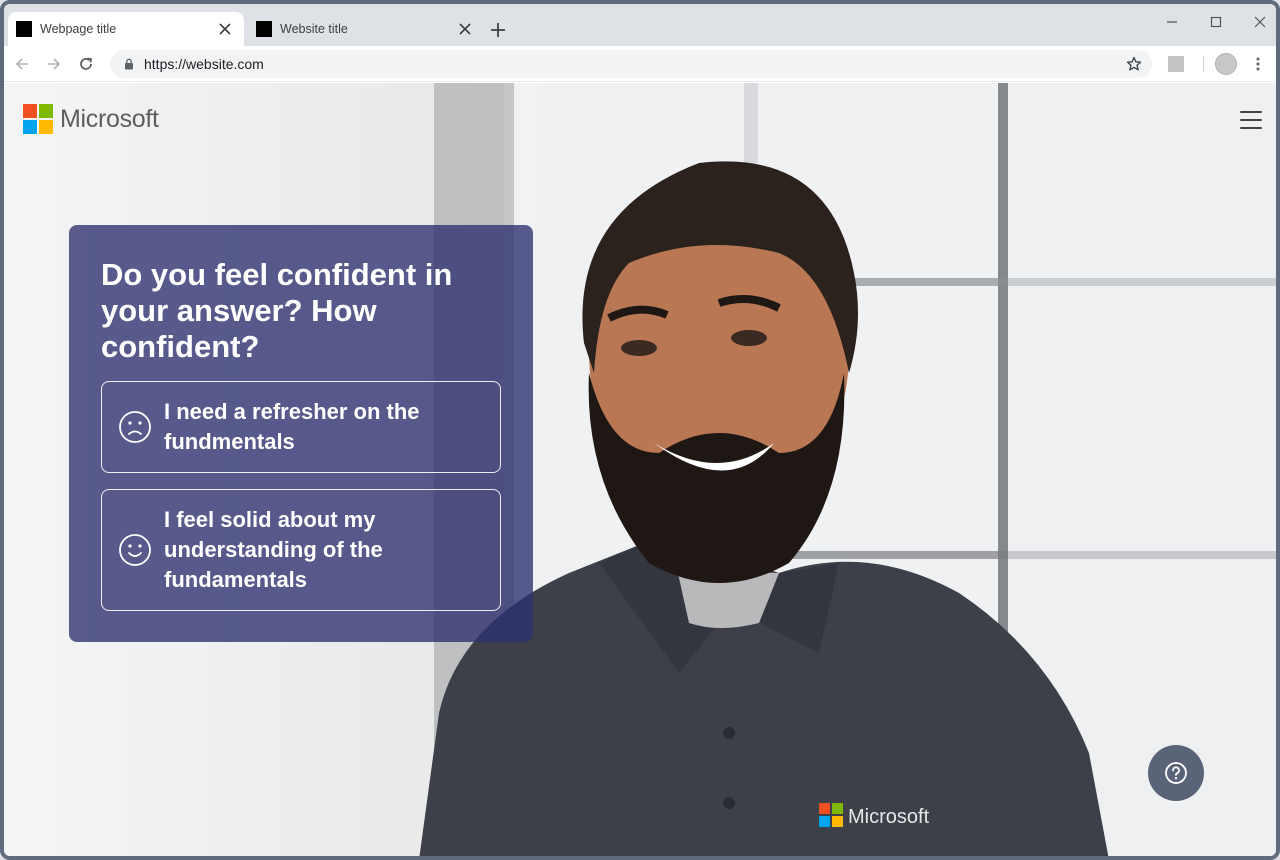  I want to click on sad-face-icon, so click(135, 427).